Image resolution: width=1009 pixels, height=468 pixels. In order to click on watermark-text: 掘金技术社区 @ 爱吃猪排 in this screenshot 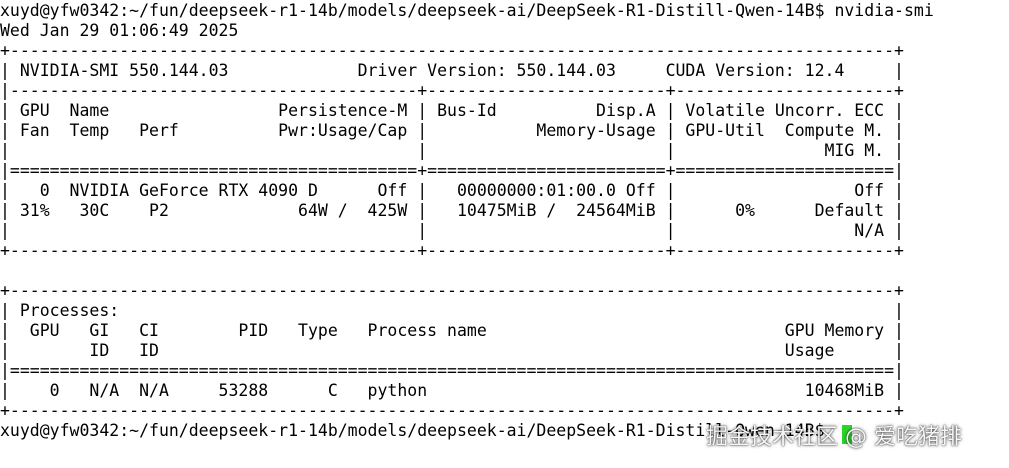, I will do `click(834, 437)`.